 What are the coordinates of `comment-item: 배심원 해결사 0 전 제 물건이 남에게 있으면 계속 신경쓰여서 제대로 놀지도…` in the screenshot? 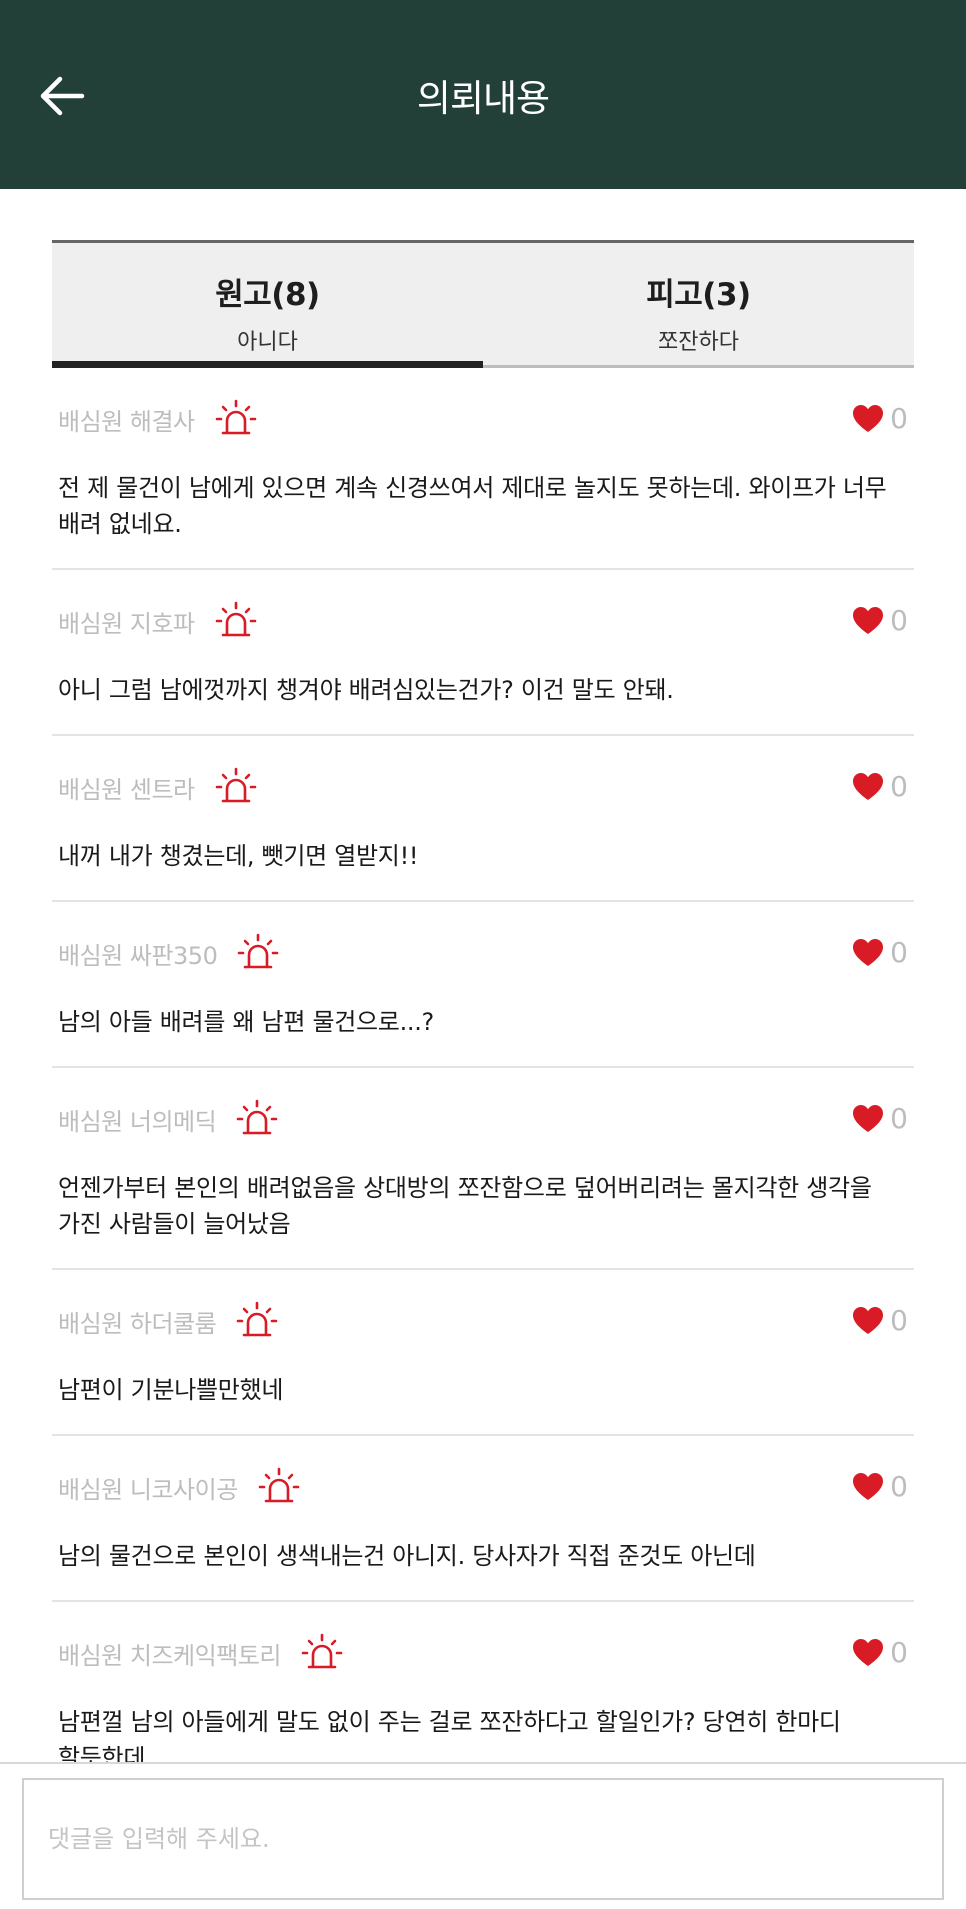 It's located at (483, 469).